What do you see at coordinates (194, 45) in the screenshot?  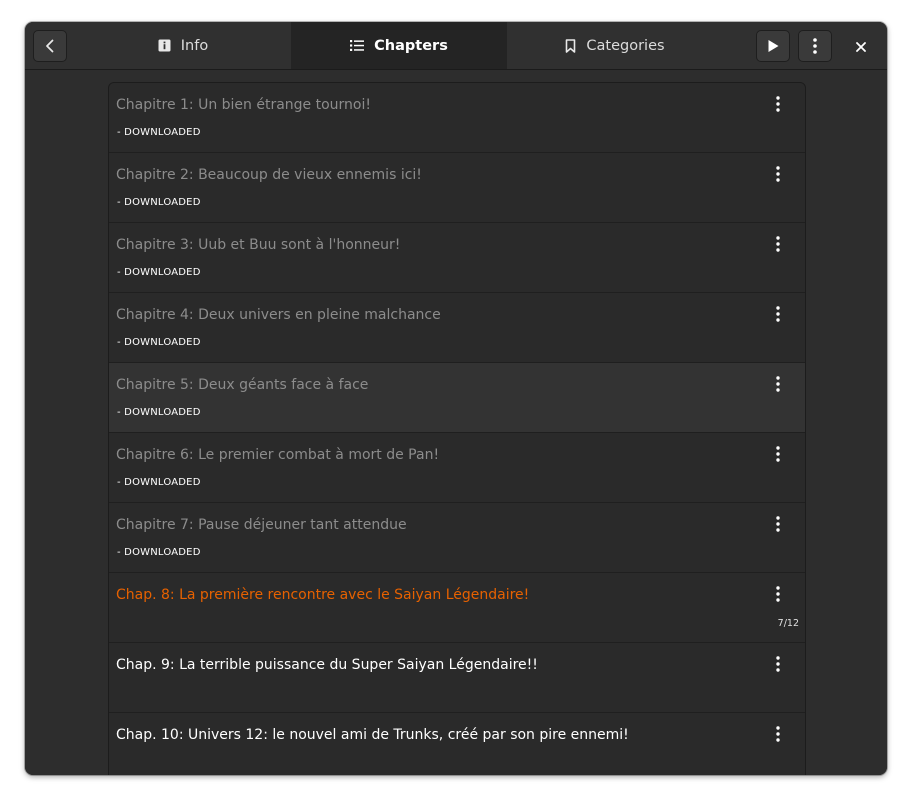 I see `tab-info-label: Info` at bounding box center [194, 45].